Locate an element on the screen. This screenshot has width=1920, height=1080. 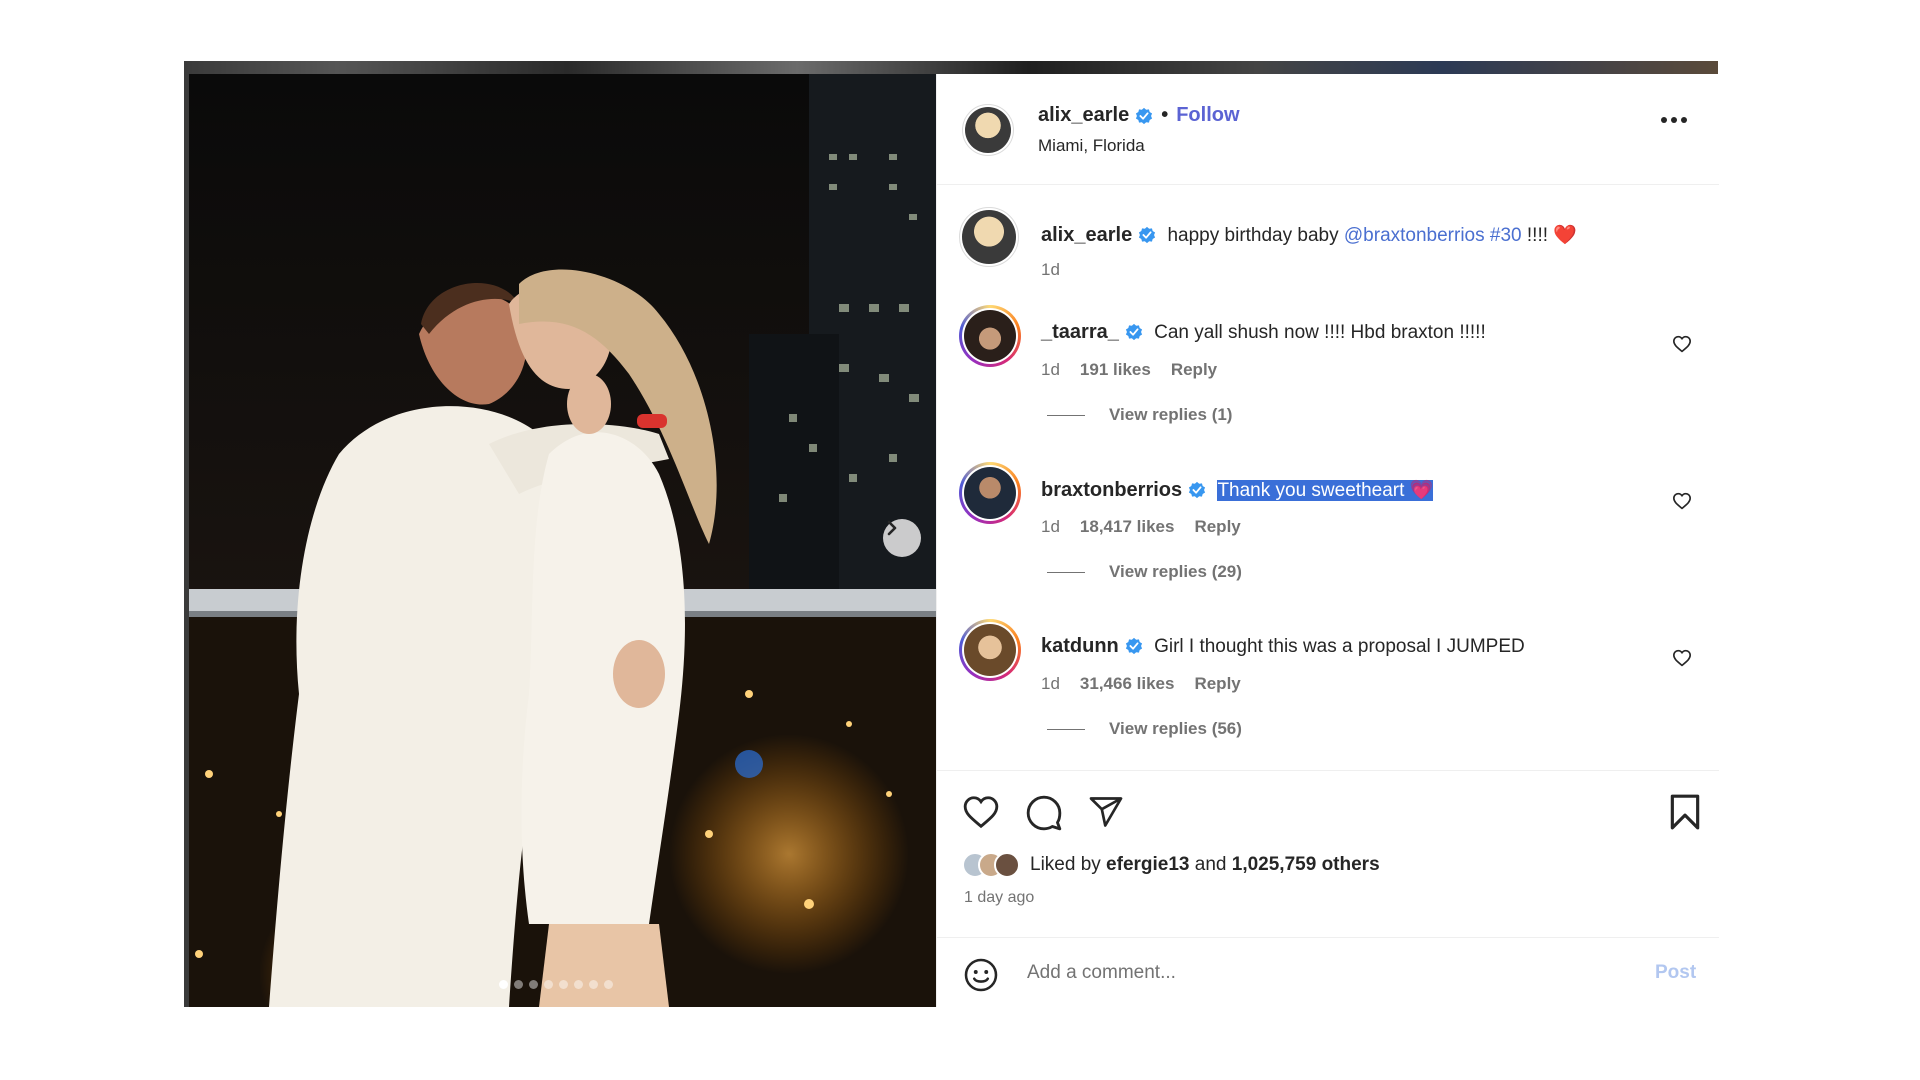
caption-avatar is located at coordinates (989, 237).